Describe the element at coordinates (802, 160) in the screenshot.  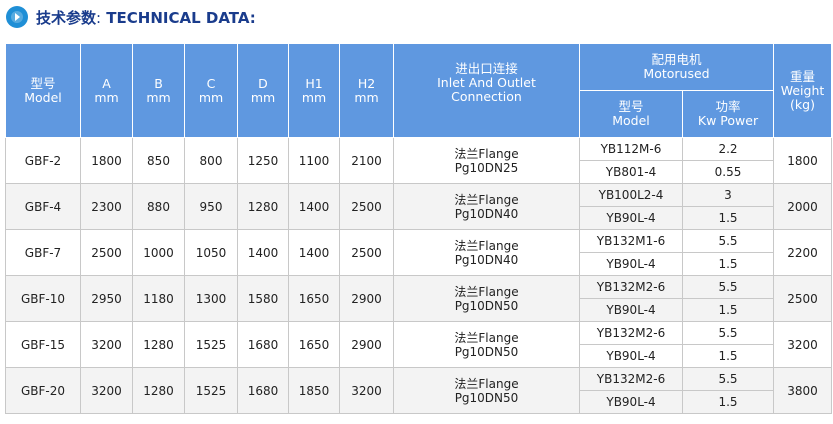
I see `cell-weight: 1800` at that location.